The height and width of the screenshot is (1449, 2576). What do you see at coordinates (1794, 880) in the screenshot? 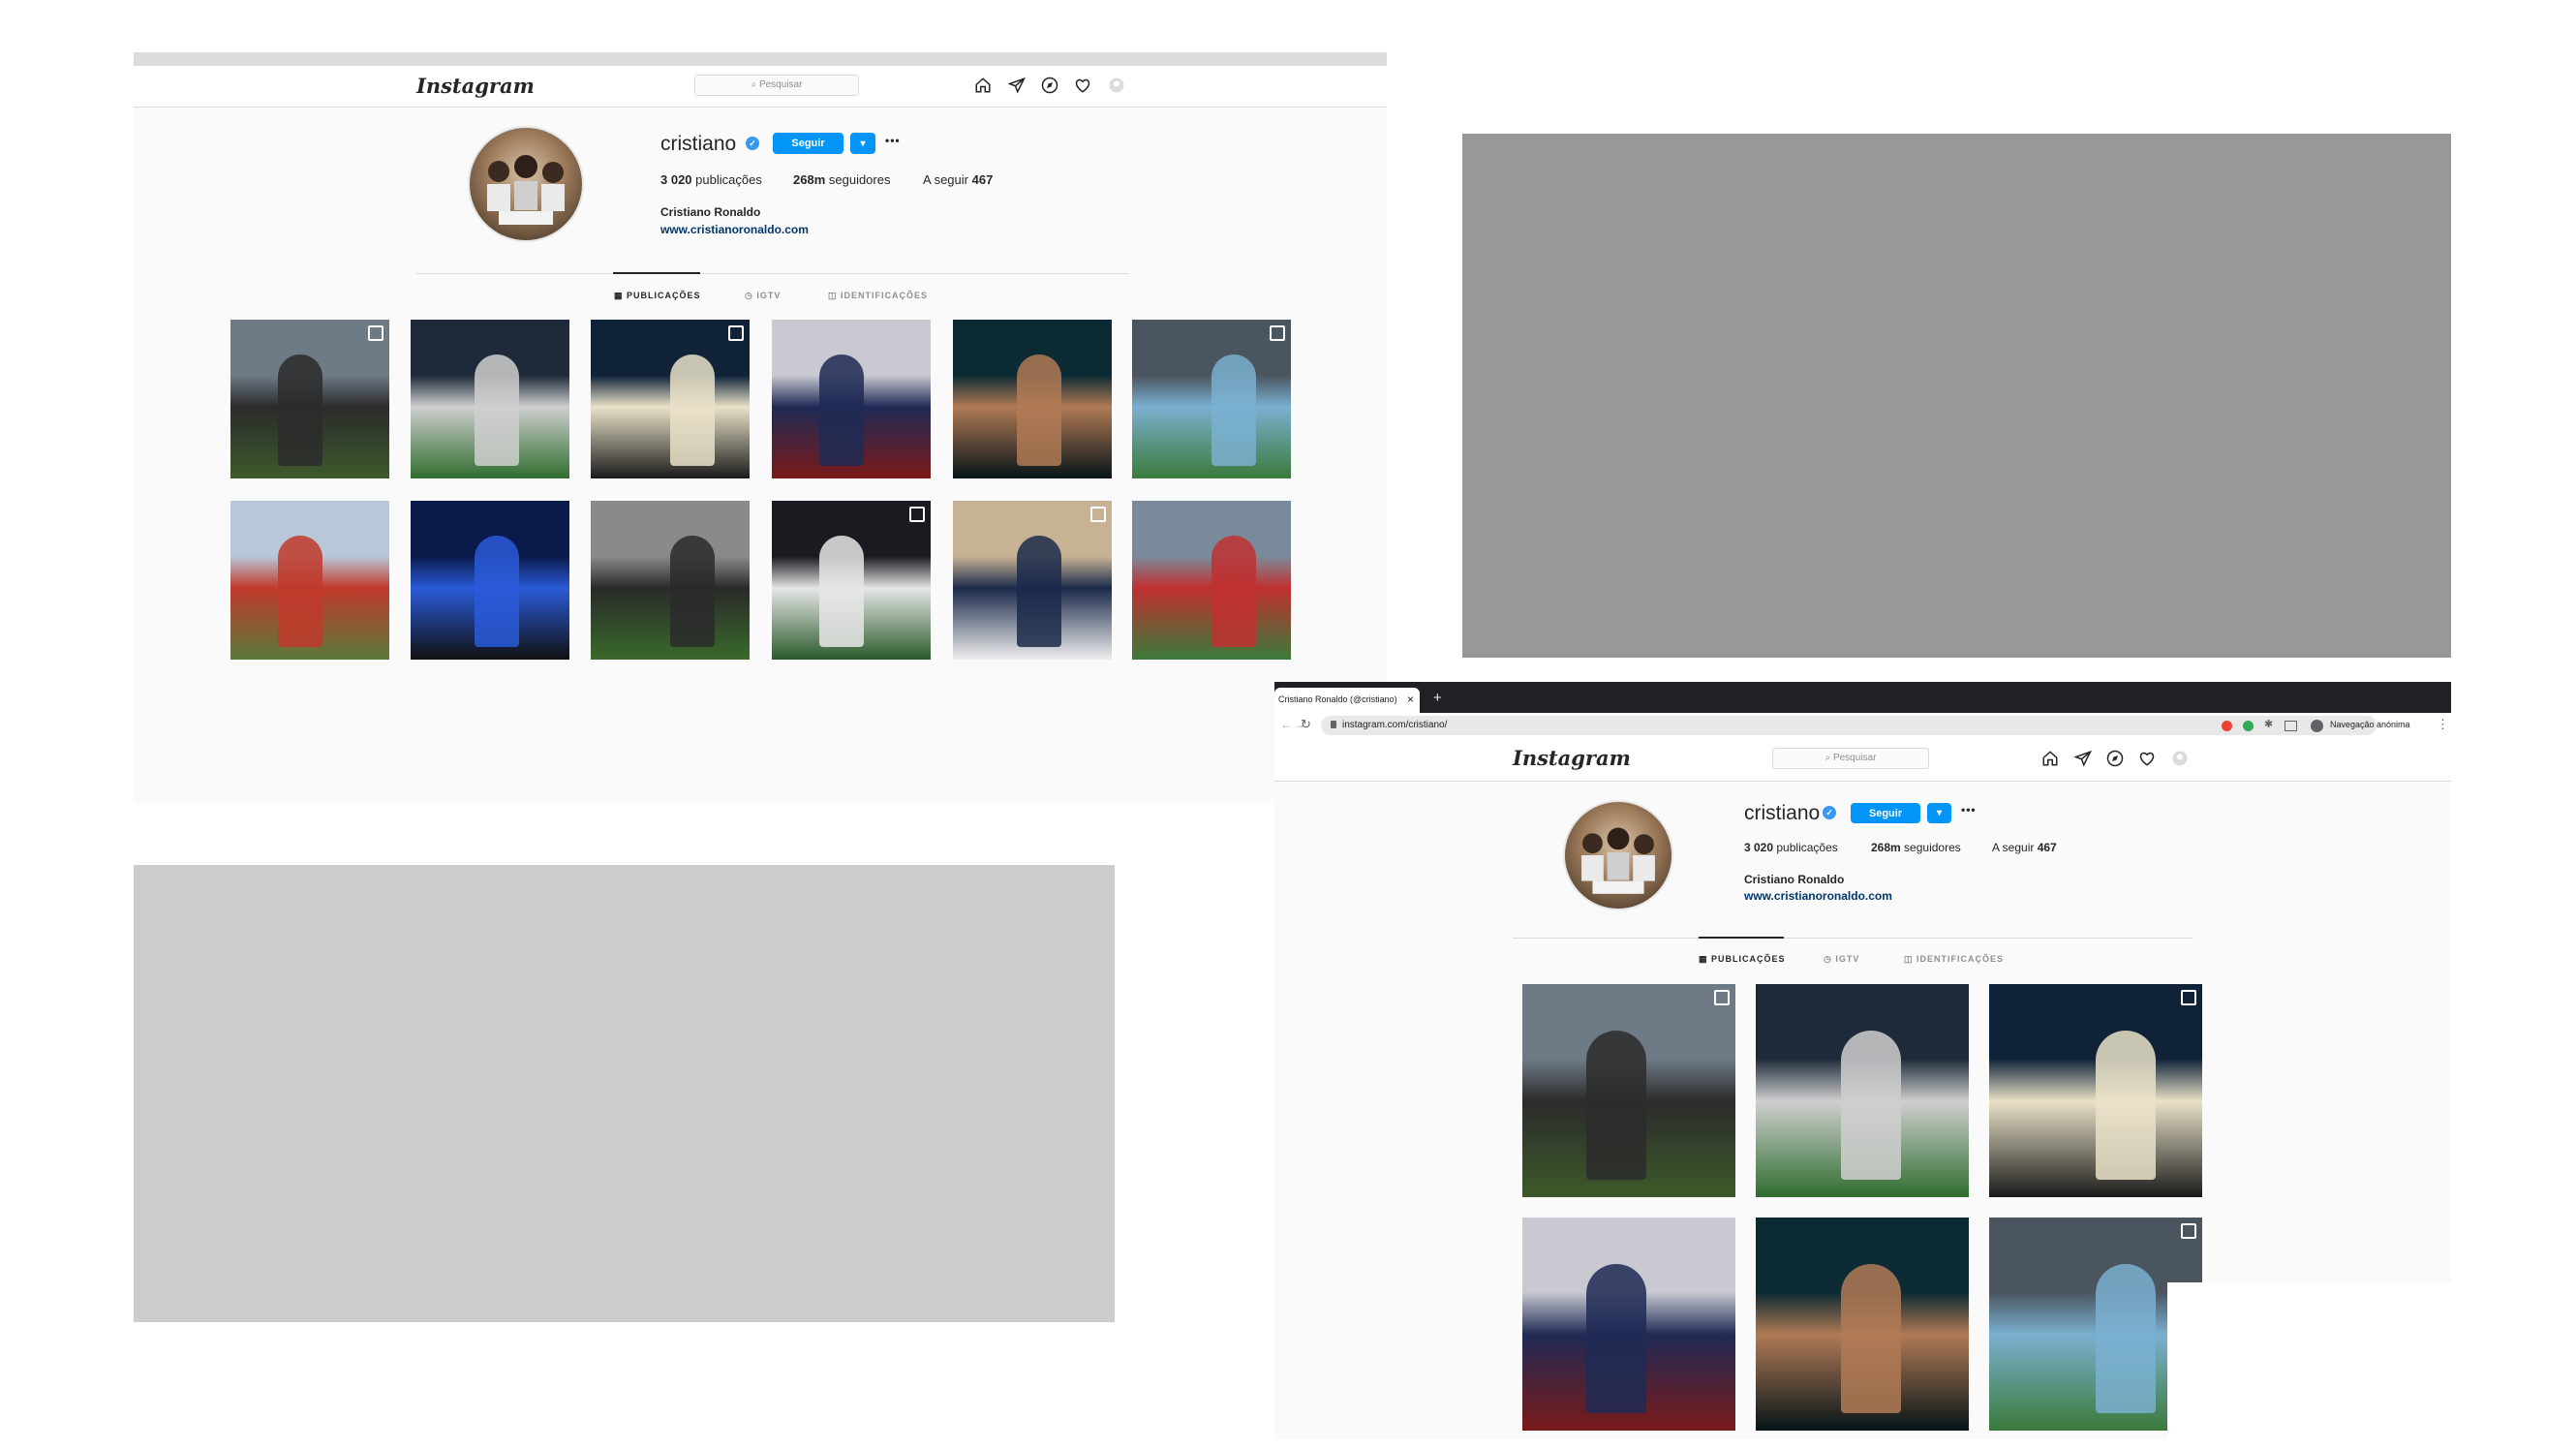
I see `profile-full-name: Cristiano Ronaldo` at bounding box center [1794, 880].